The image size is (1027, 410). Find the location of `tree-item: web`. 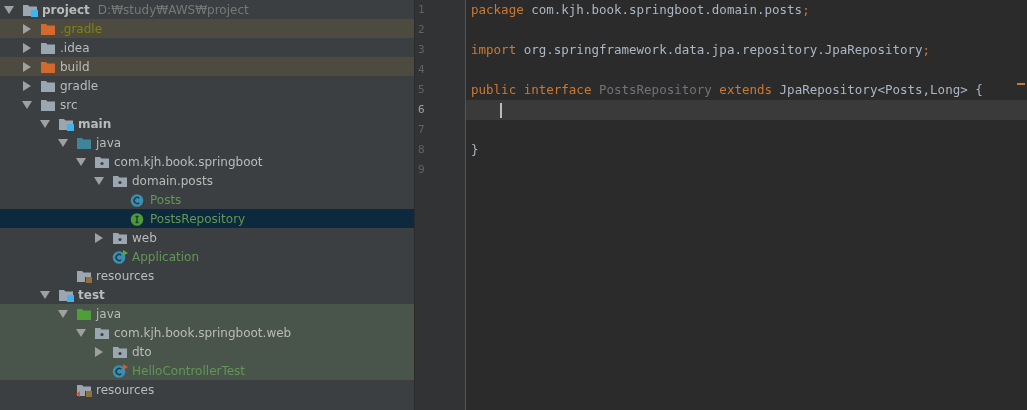

tree-item: web is located at coordinates (207, 237).